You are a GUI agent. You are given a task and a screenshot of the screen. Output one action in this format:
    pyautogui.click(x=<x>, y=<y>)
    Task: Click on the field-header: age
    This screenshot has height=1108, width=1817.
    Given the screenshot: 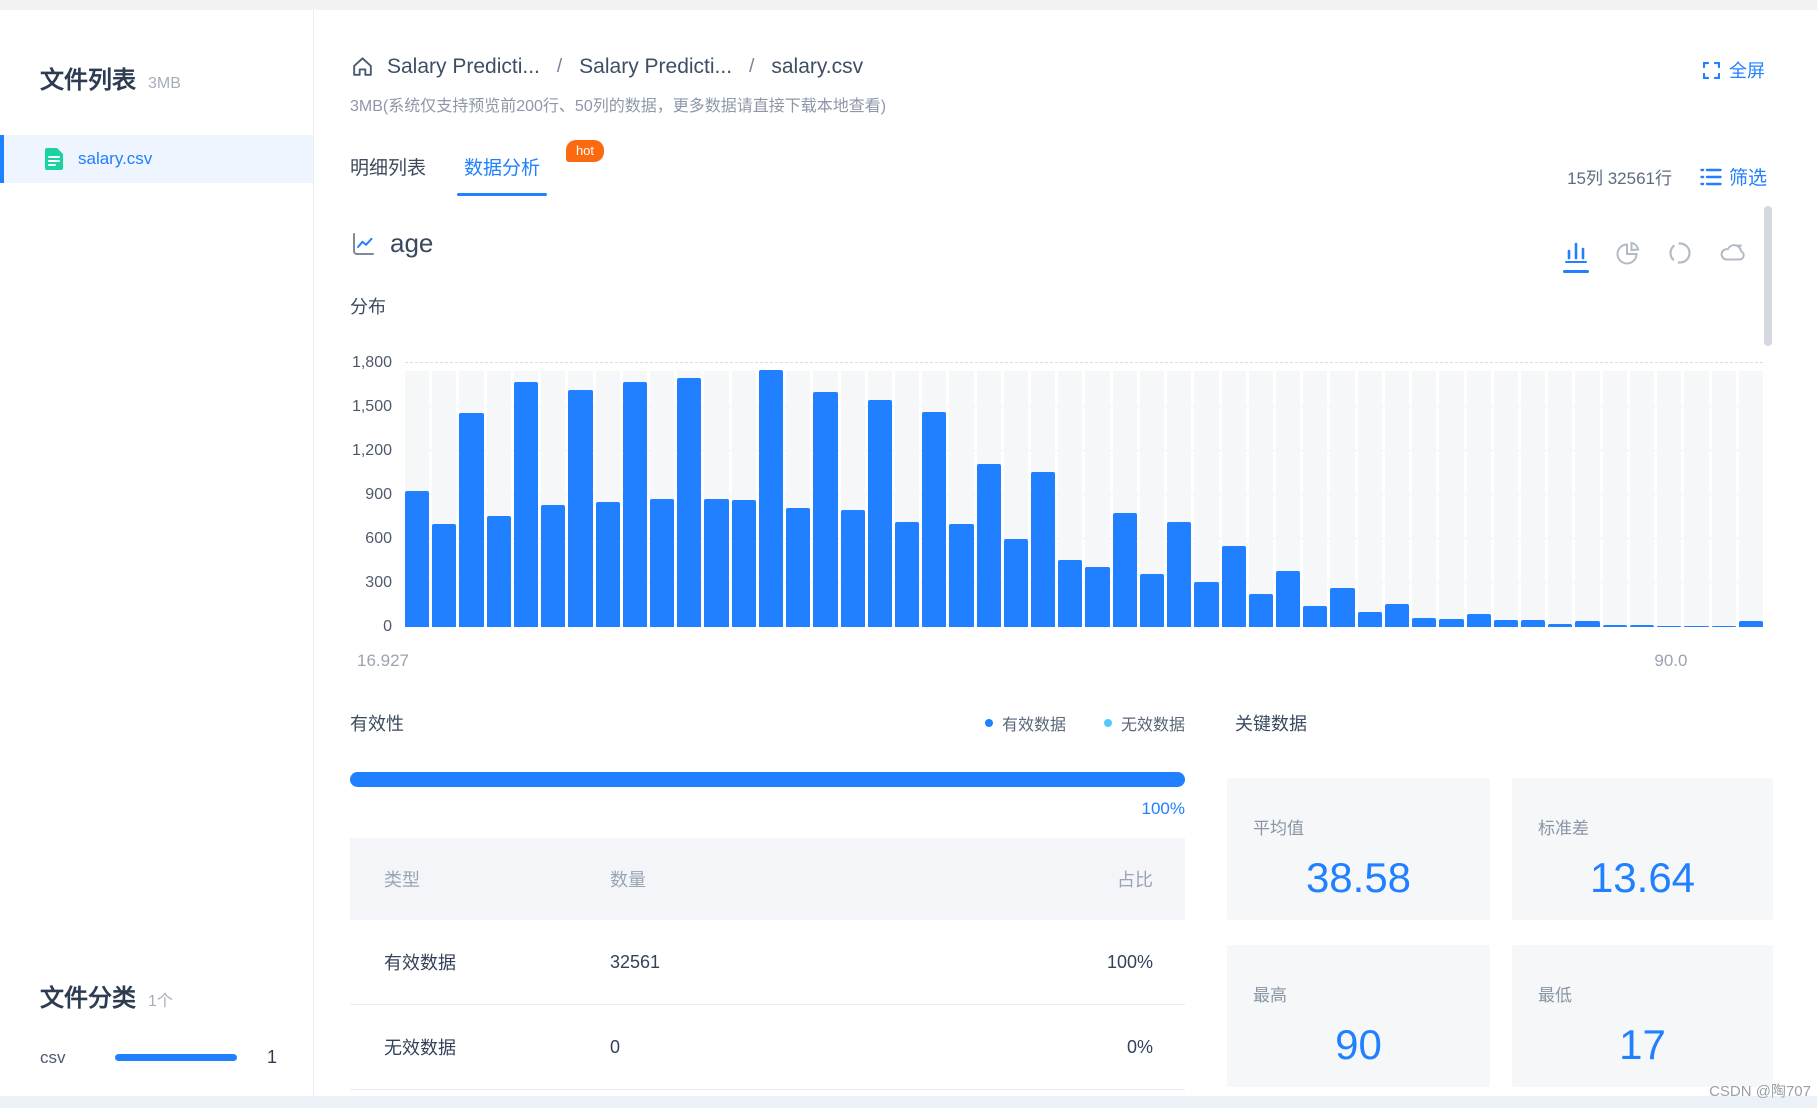 What is the action you would take?
    pyautogui.click(x=391, y=243)
    